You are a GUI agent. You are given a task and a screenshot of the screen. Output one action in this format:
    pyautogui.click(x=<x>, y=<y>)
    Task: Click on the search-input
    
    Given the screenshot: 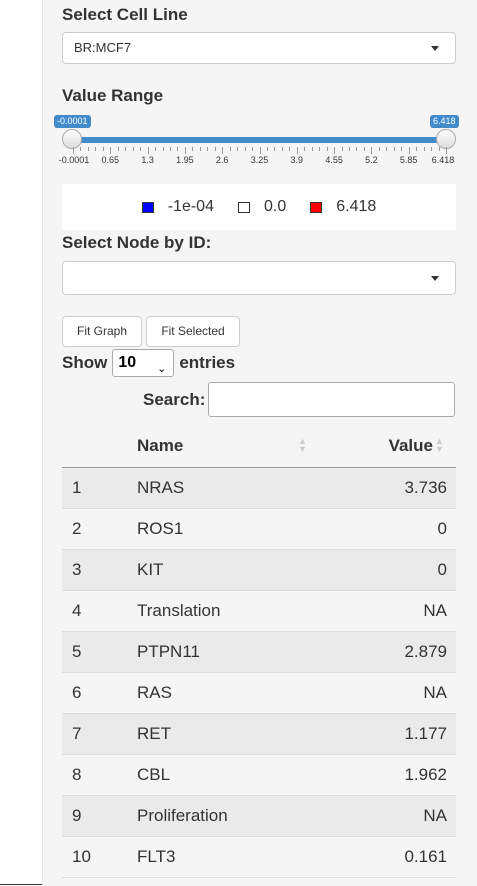 What is the action you would take?
    pyautogui.click(x=332, y=399)
    